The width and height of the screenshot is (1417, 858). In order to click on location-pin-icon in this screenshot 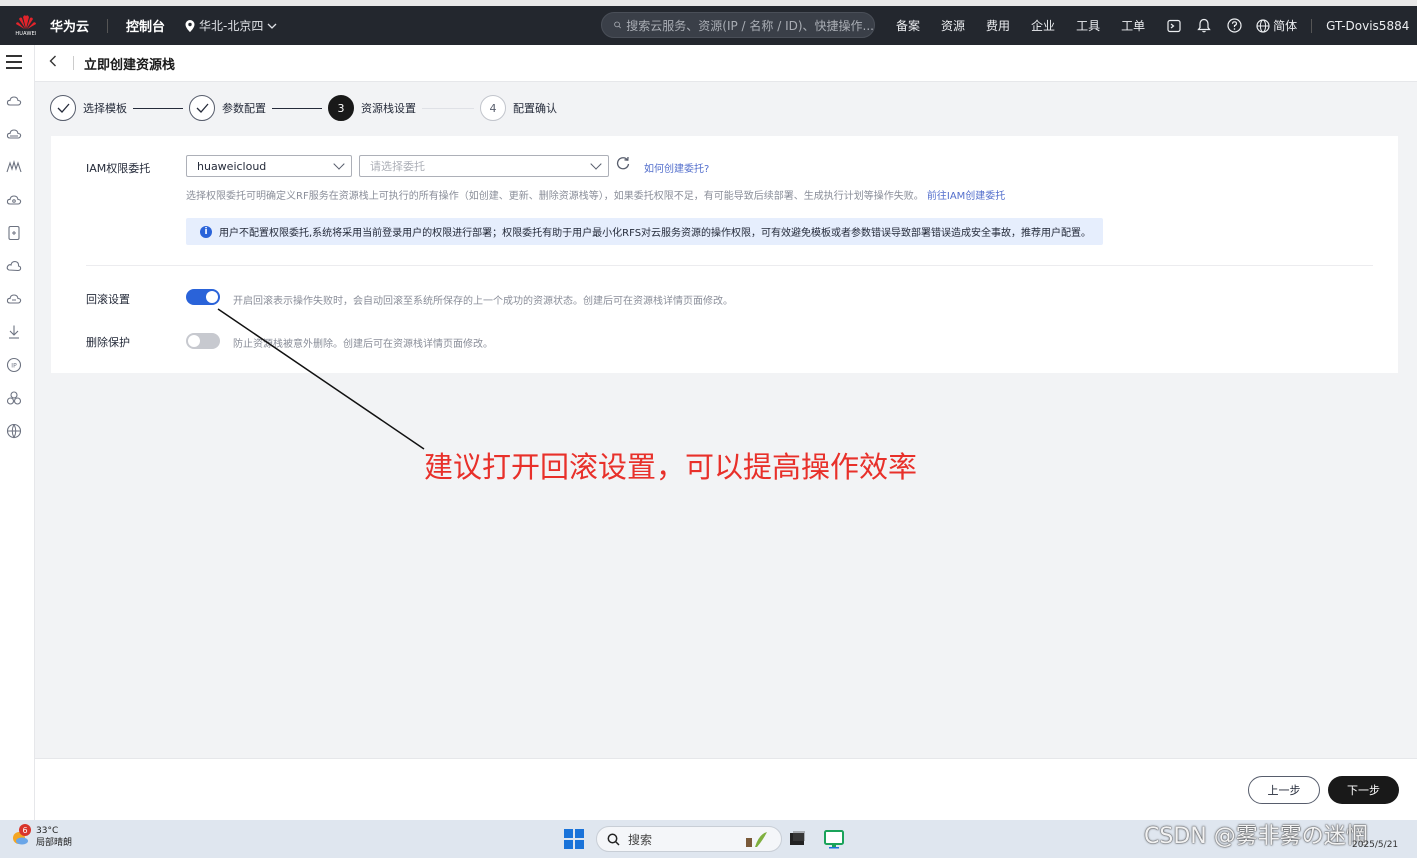, I will do `click(190, 25)`.